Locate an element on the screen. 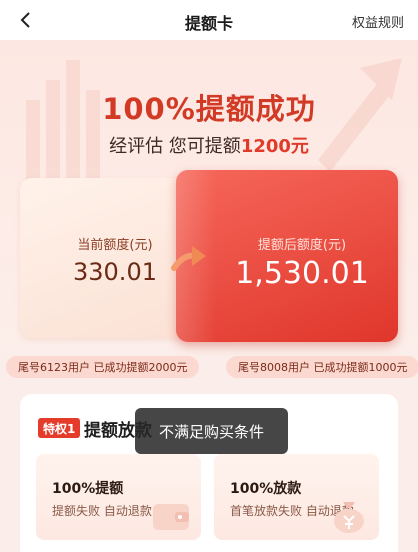 This screenshot has height=552, width=418. ticker-item: 尾号8008用户 已成功提额1000元 is located at coordinates (322, 367).